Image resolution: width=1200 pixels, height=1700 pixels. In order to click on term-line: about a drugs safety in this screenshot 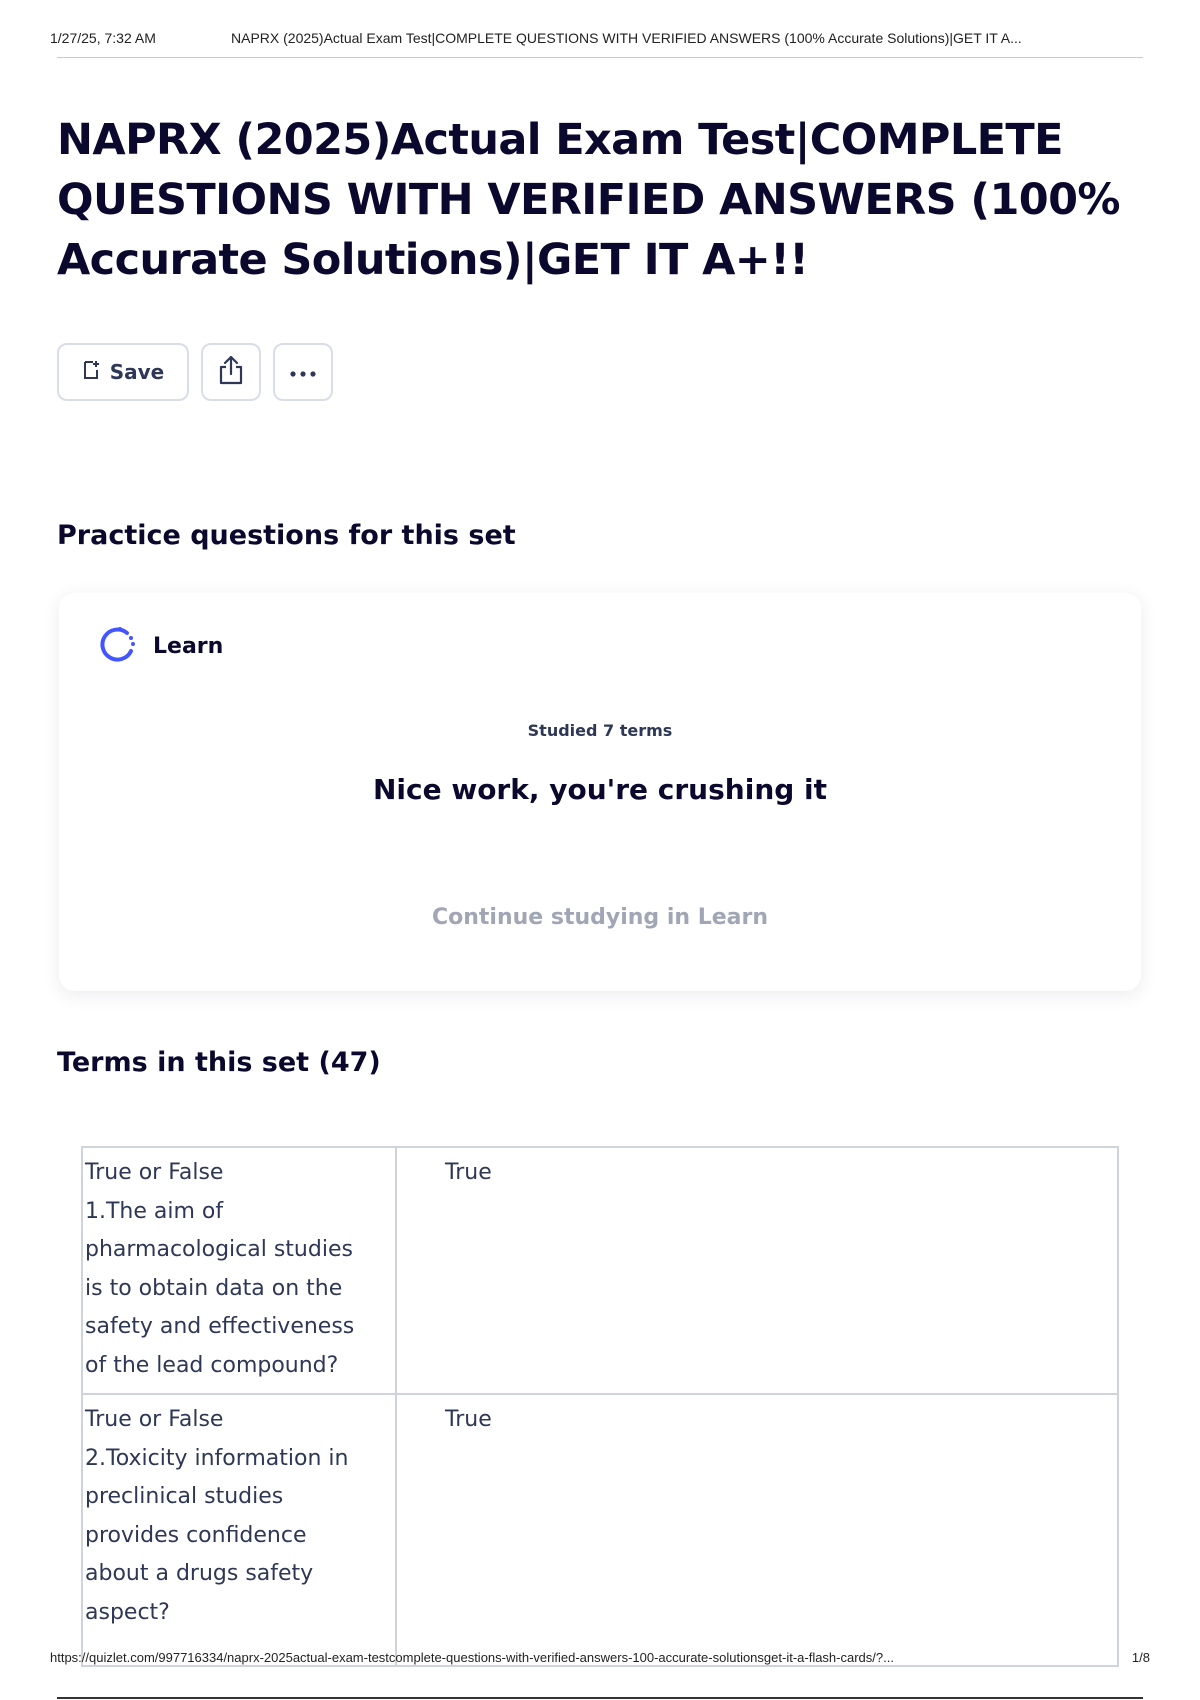, I will do `click(199, 1573)`.